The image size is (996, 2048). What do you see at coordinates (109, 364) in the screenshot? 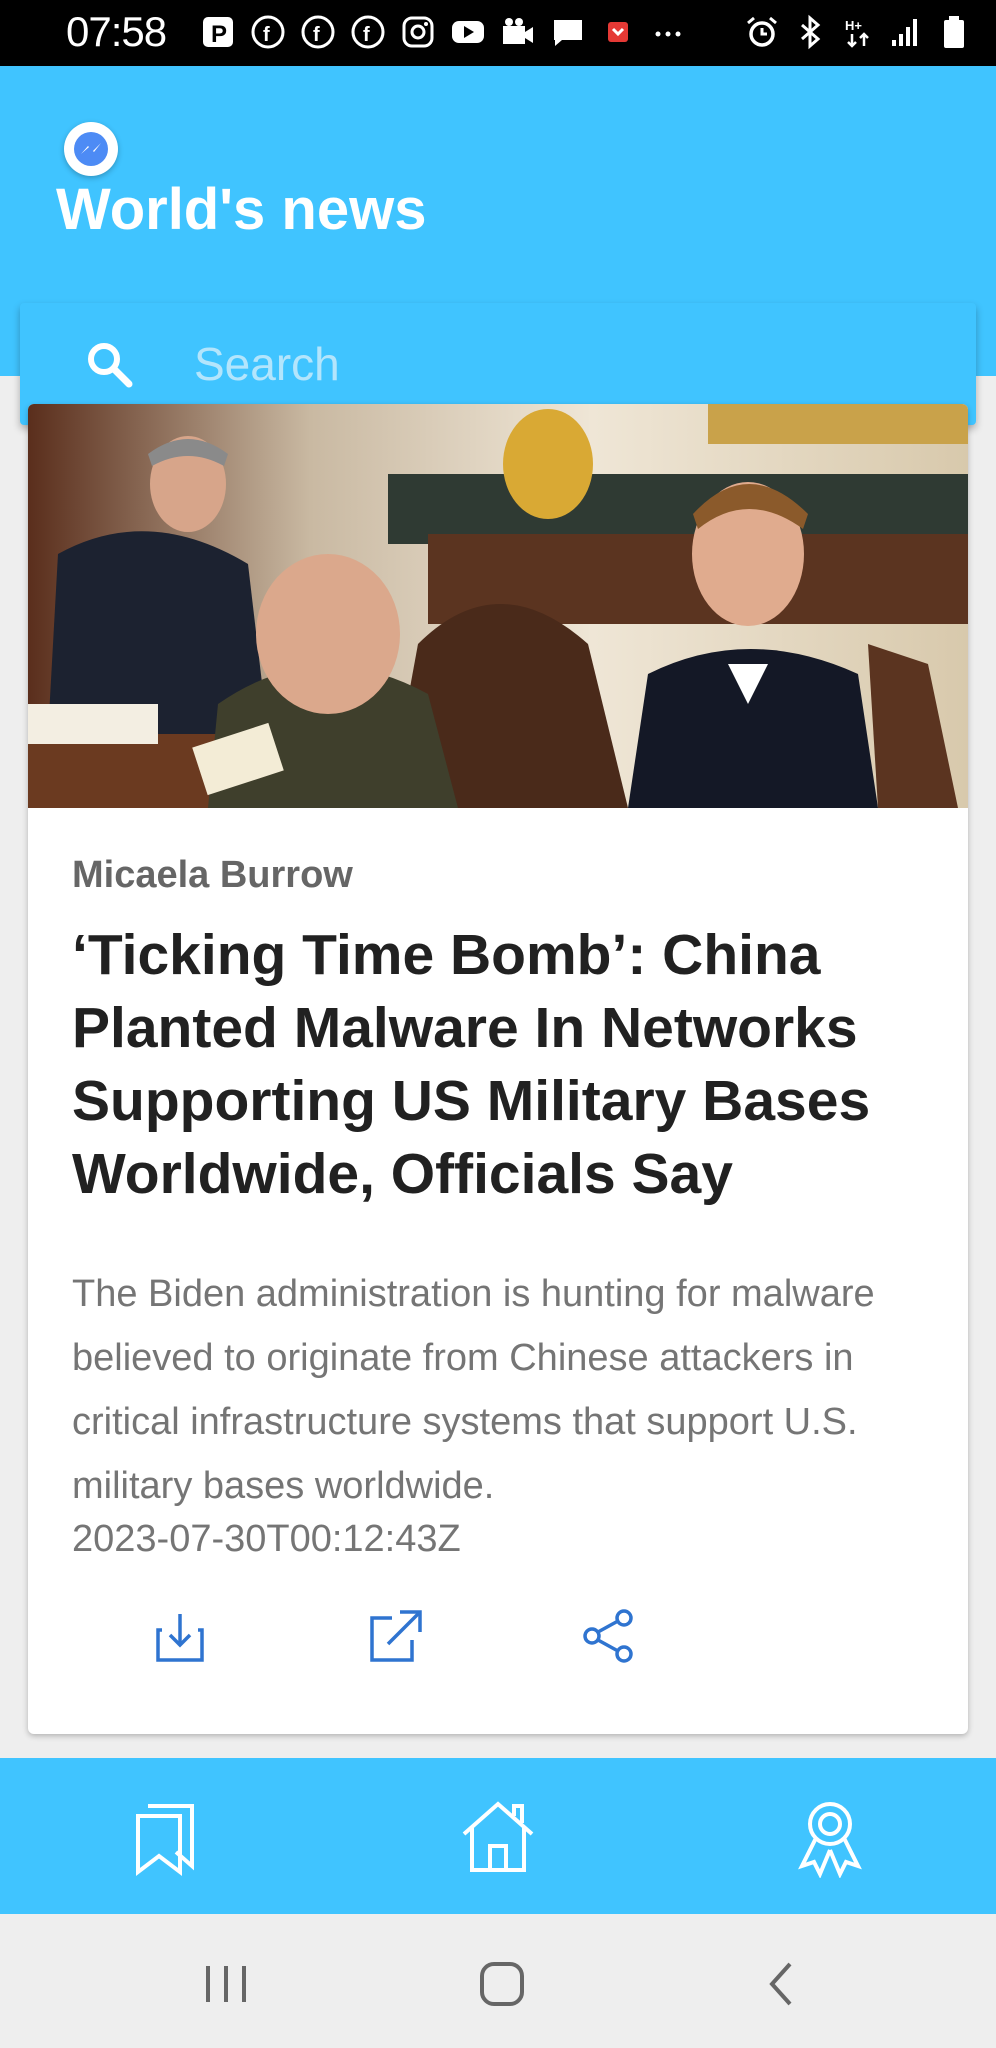
I see `search-icon` at bounding box center [109, 364].